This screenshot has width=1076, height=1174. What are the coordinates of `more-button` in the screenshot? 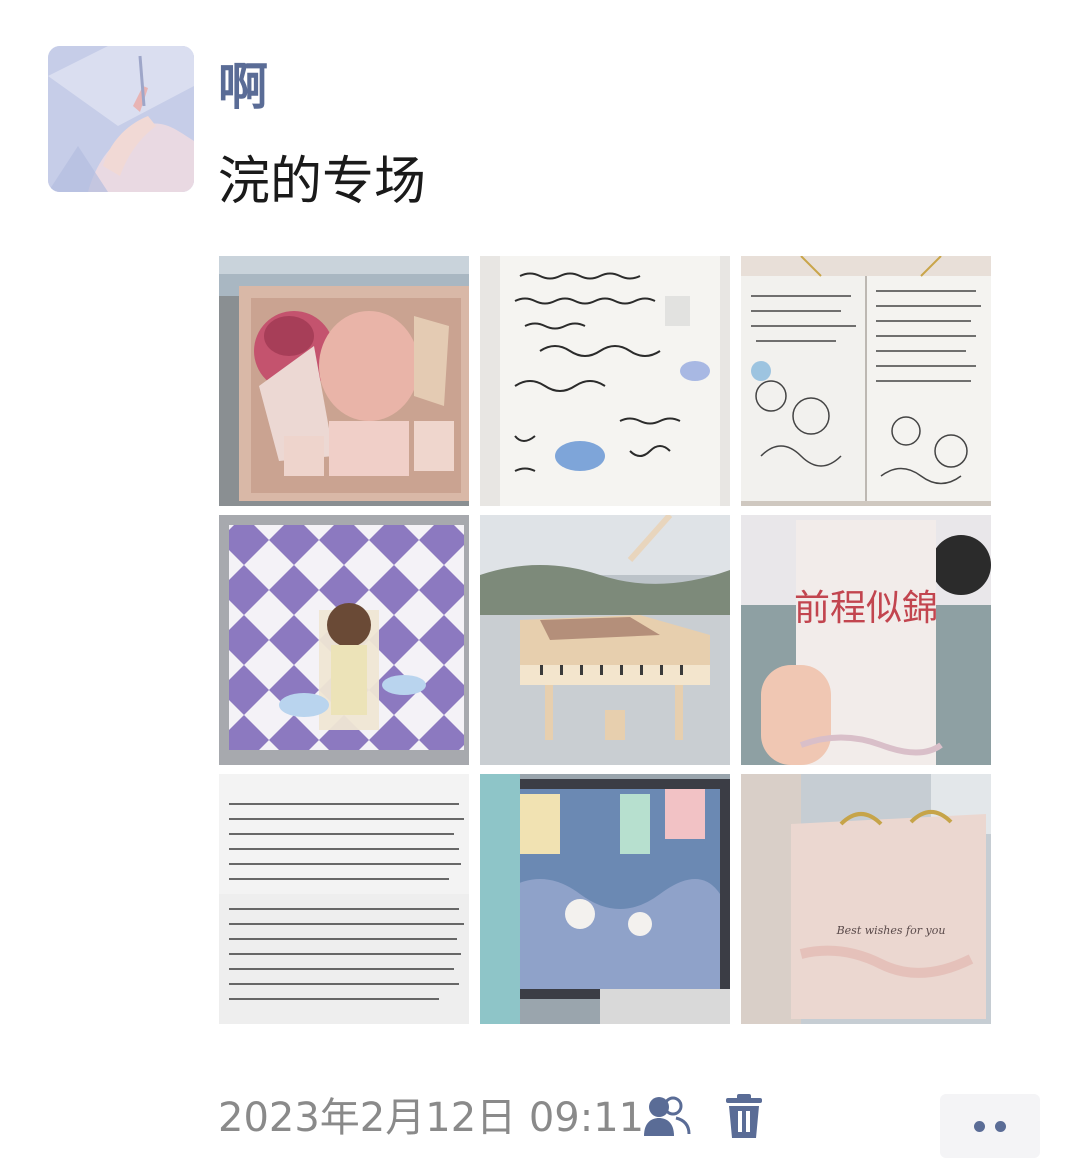 It's located at (990, 1126).